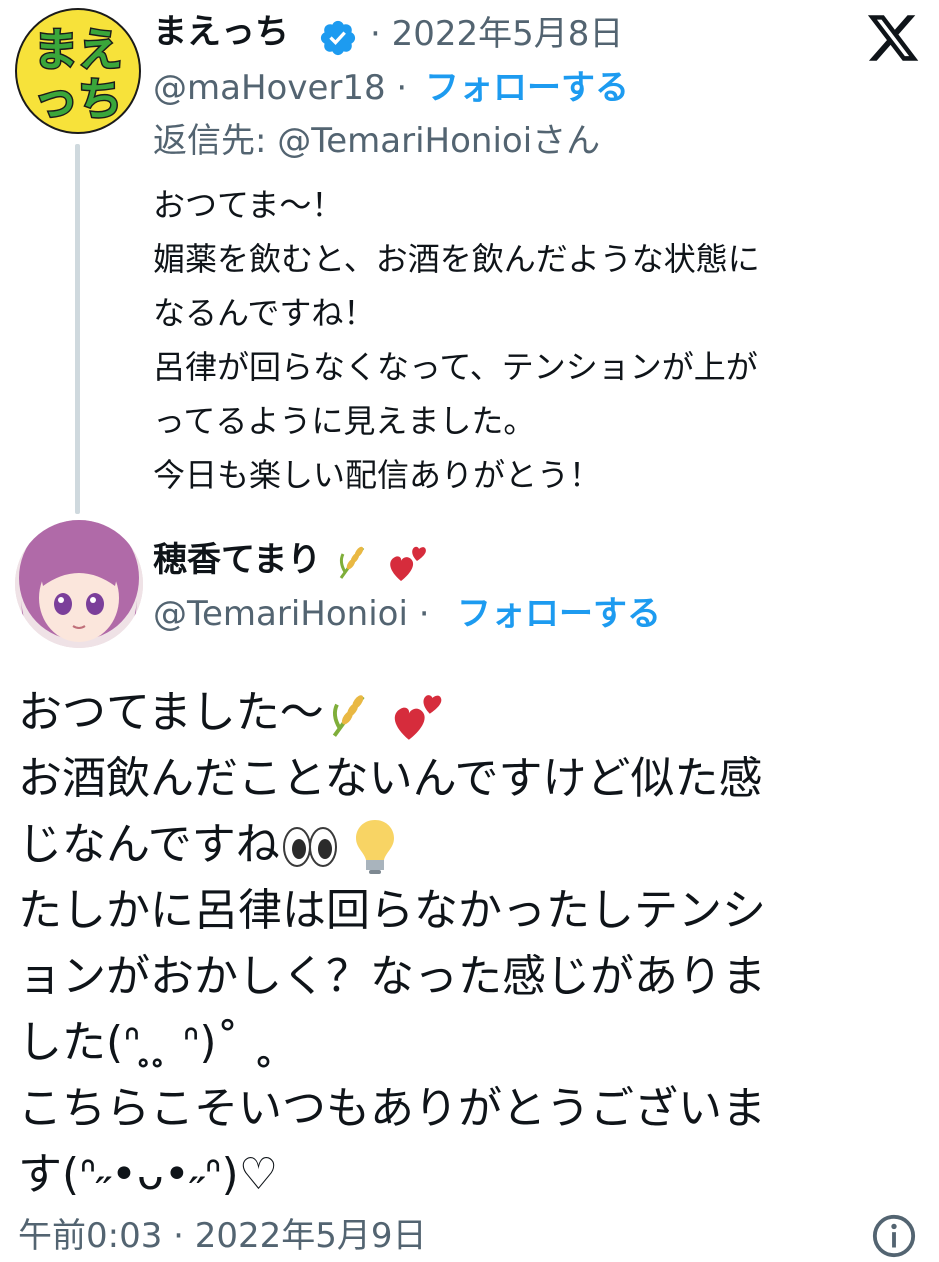 Image resolution: width=939 pixels, height=1262 pixels. What do you see at coordinates (309, 847) in the screenshot?
I see `eyes-emoji` at bounding box center [309, 847].